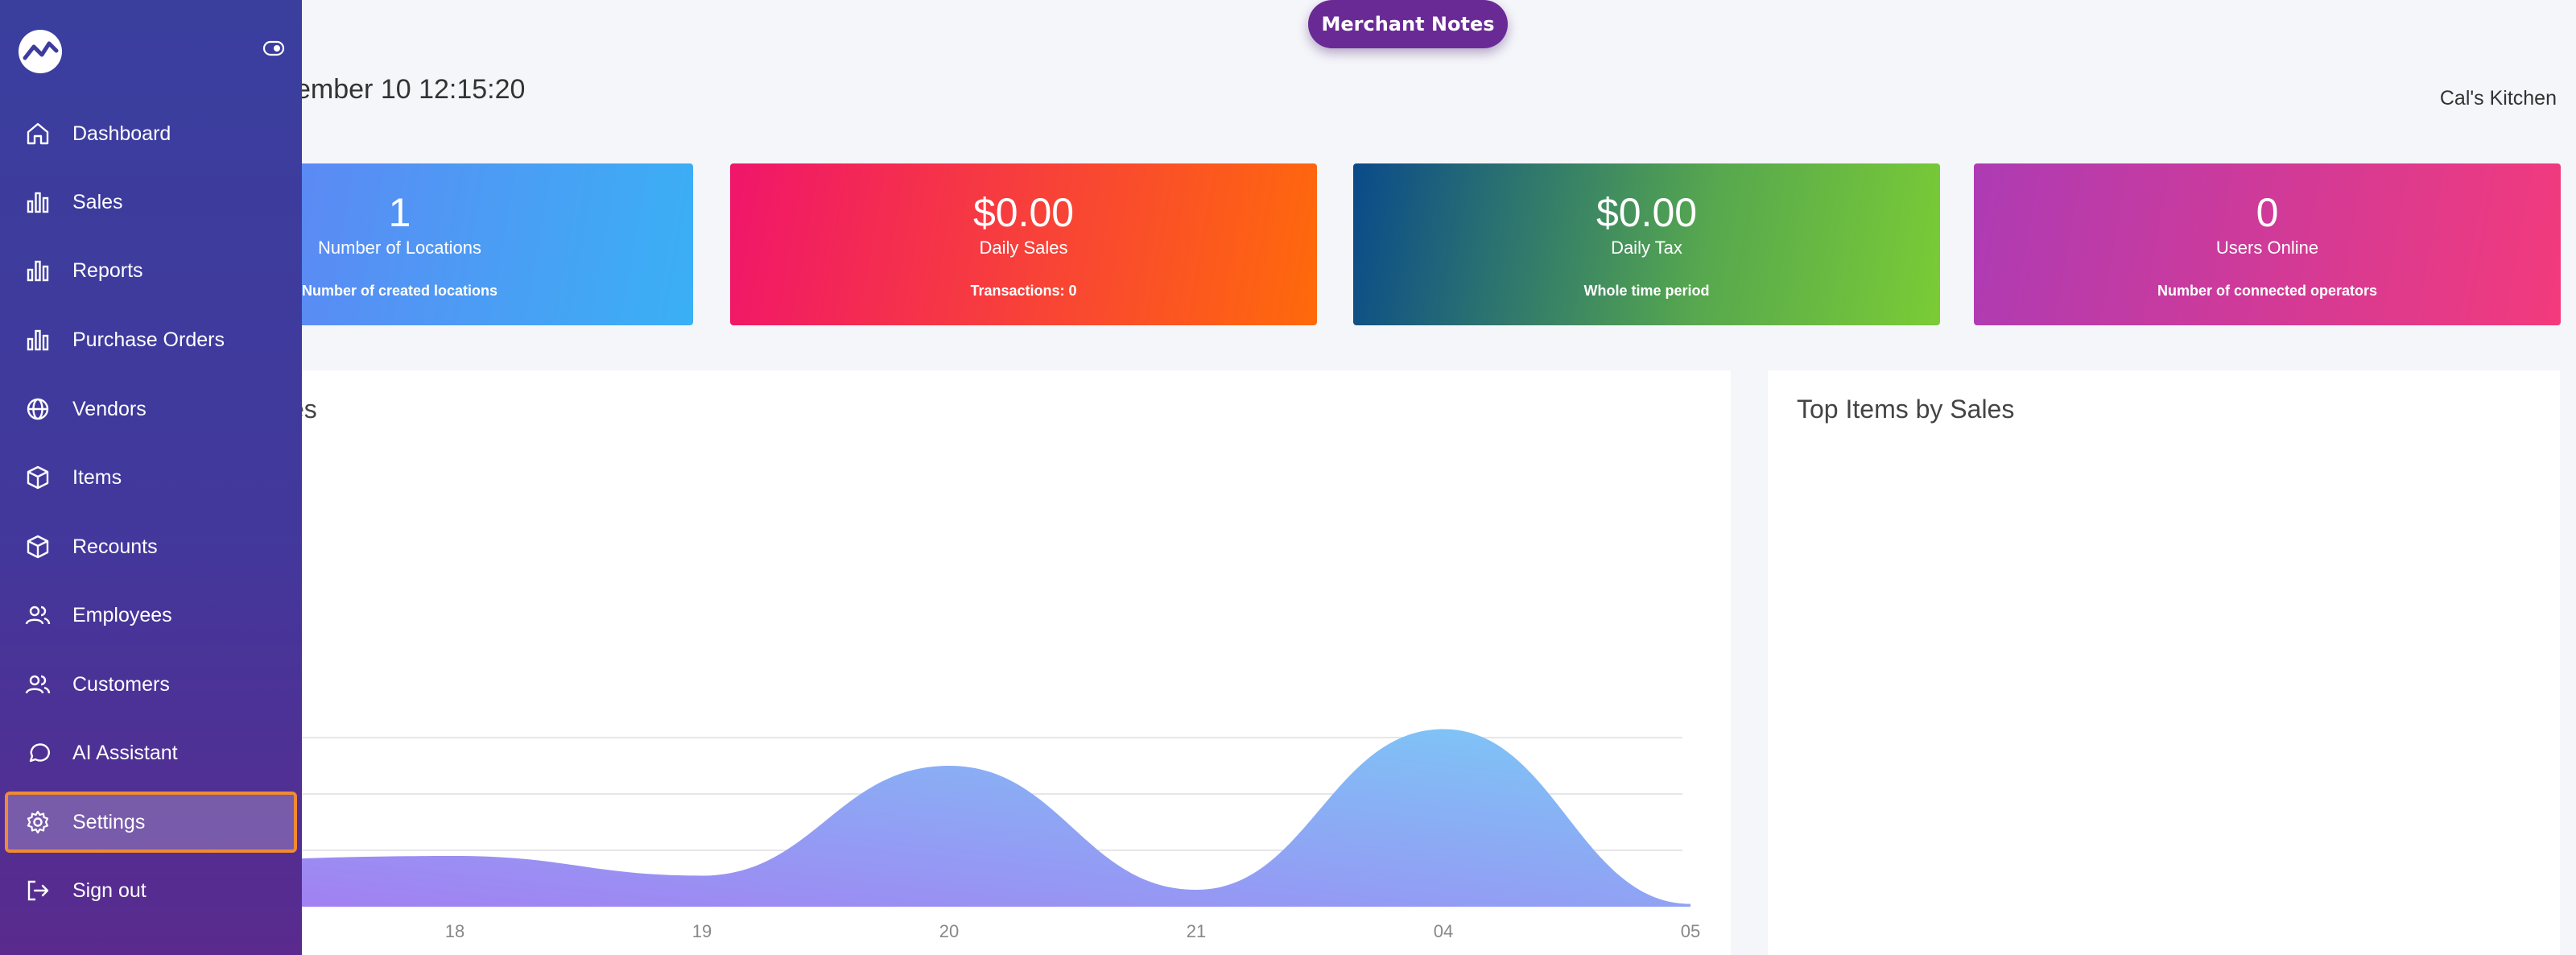 The width and height of the screenshot is (2576, 955). Describe the element at coordinates (1443, 931) in the screenshot. I see `x-tick-label: 04` at that location.